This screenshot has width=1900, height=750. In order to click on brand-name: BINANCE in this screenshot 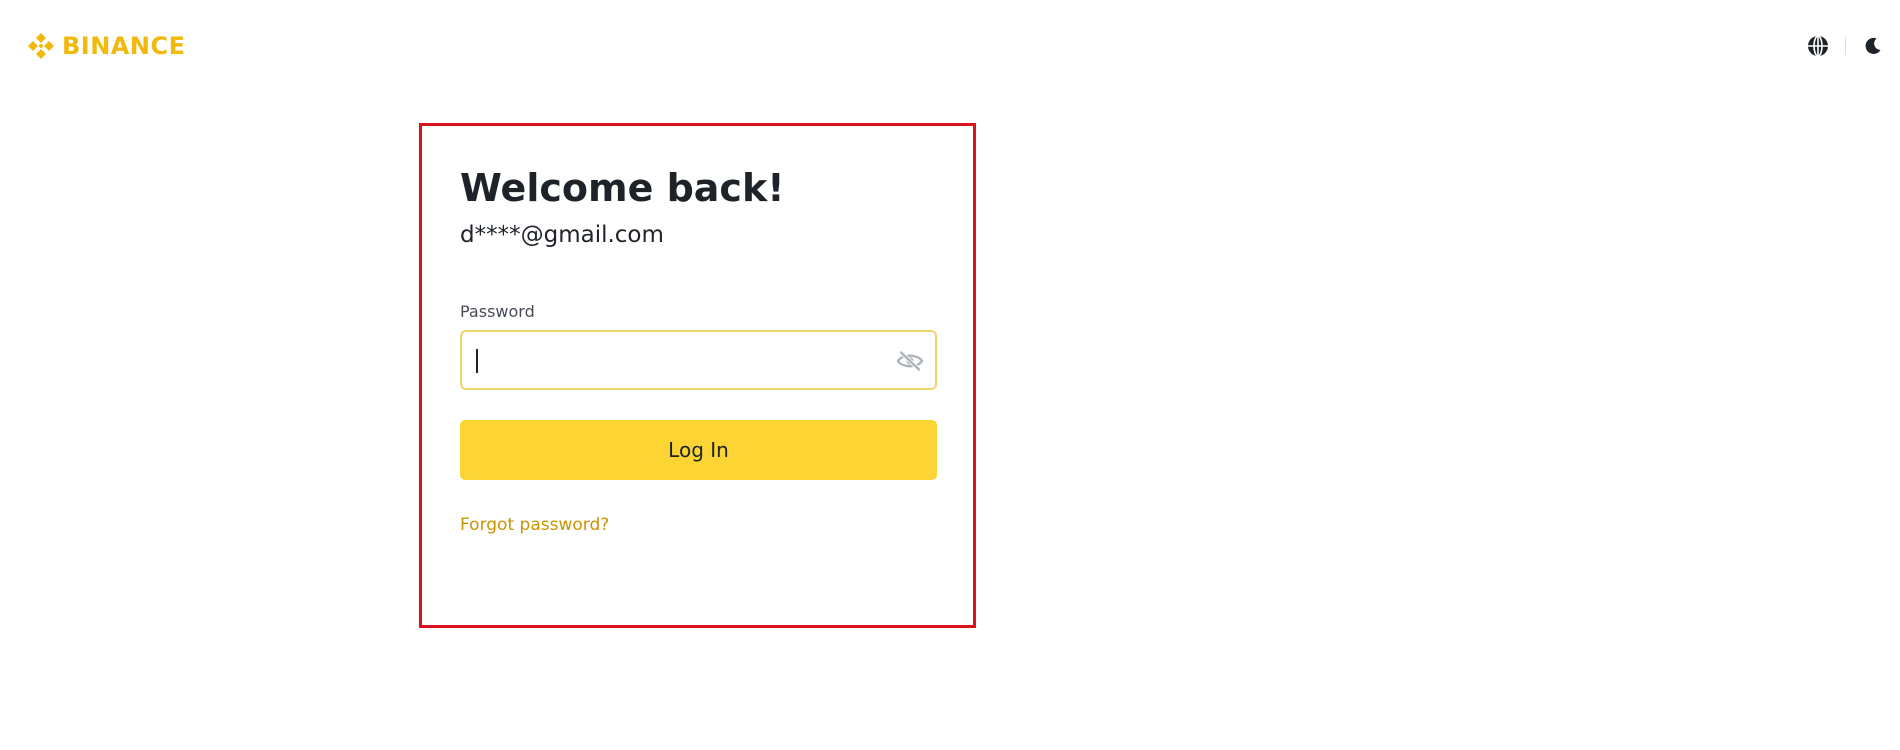, I will do `click(124, 46)`.